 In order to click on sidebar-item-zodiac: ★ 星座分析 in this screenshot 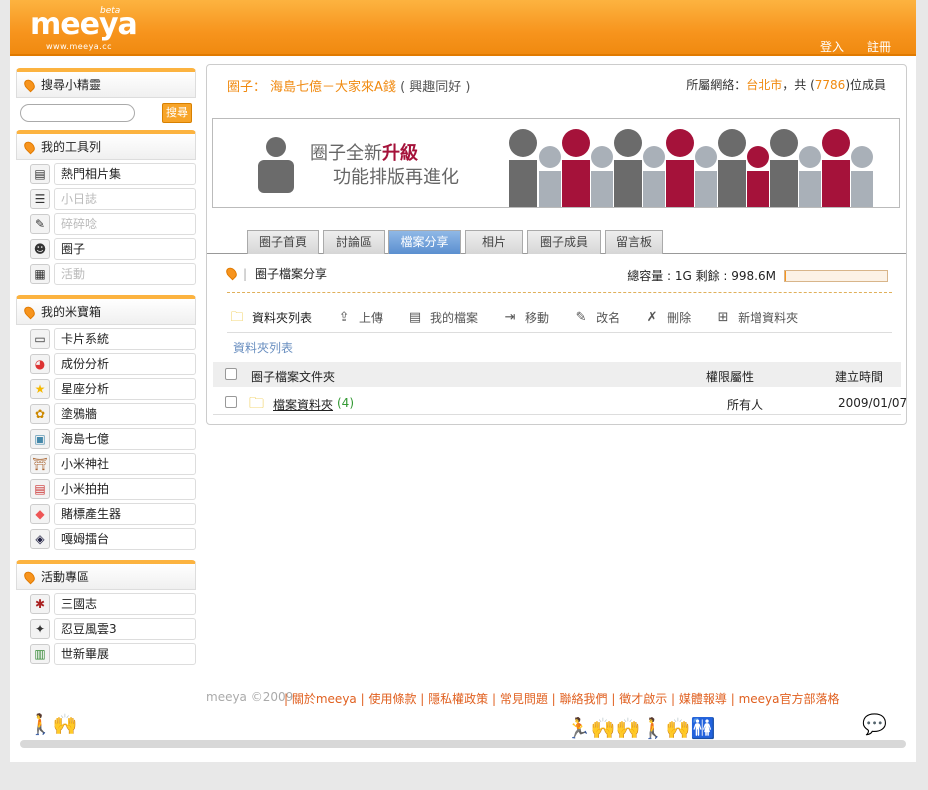, I will do `click(113, 389)`.